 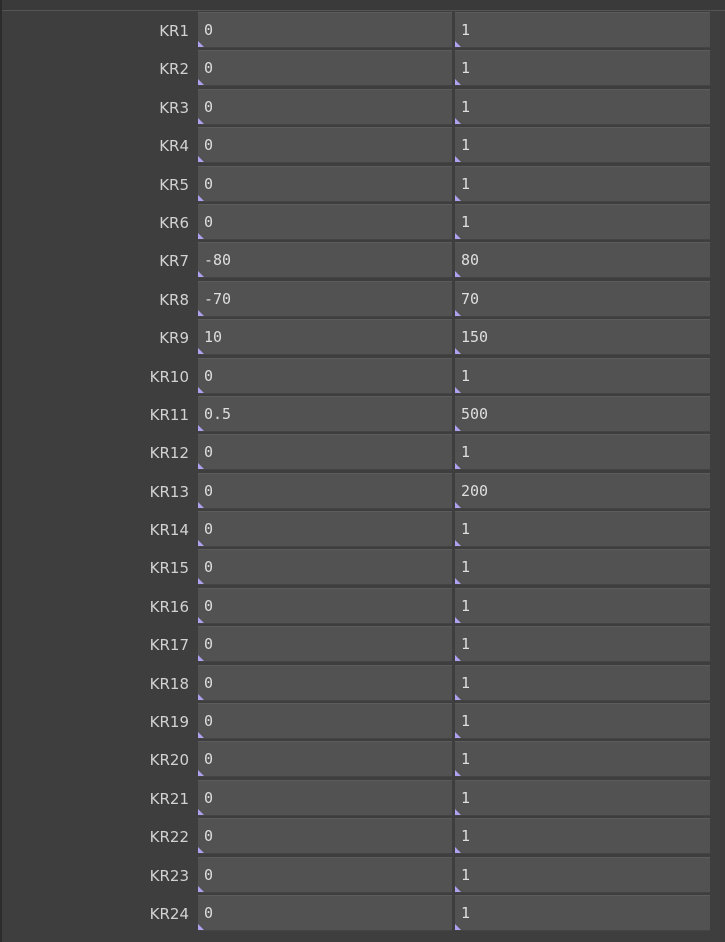 I want to click on param-row-kr16: KR16 0 1, so click(x=362, y=606).